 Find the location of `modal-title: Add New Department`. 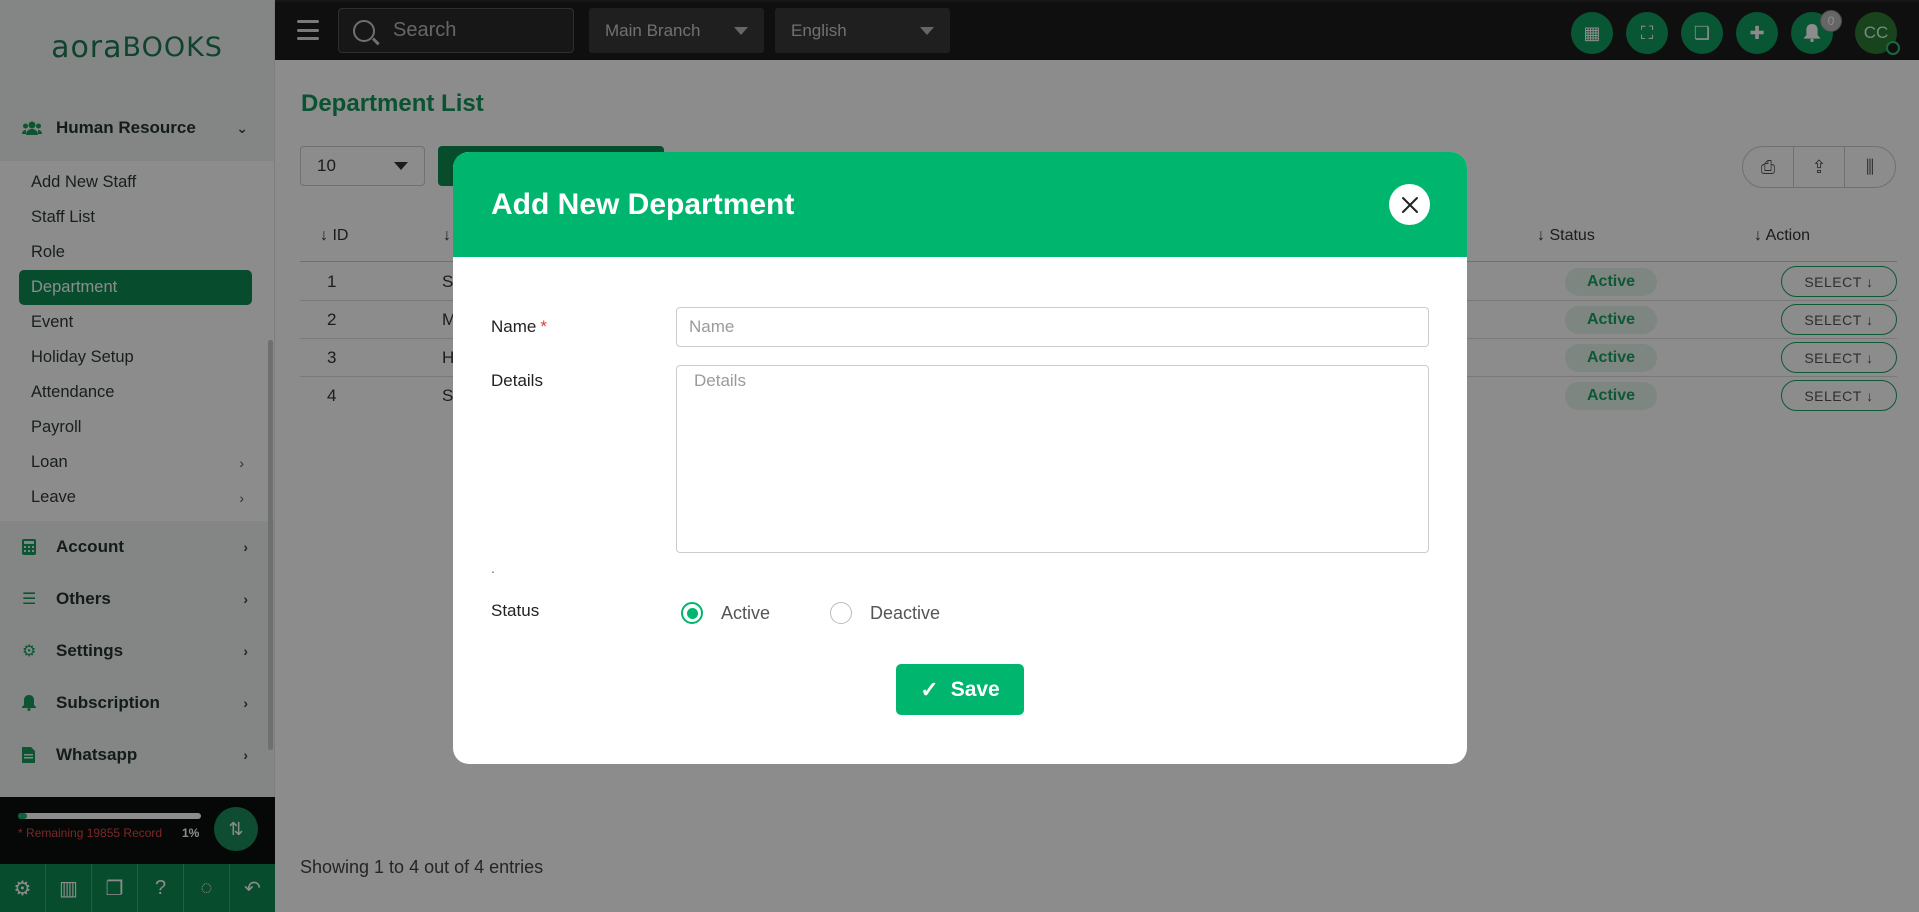

modal-title: Add New Department is located at coordinates (643, 204).